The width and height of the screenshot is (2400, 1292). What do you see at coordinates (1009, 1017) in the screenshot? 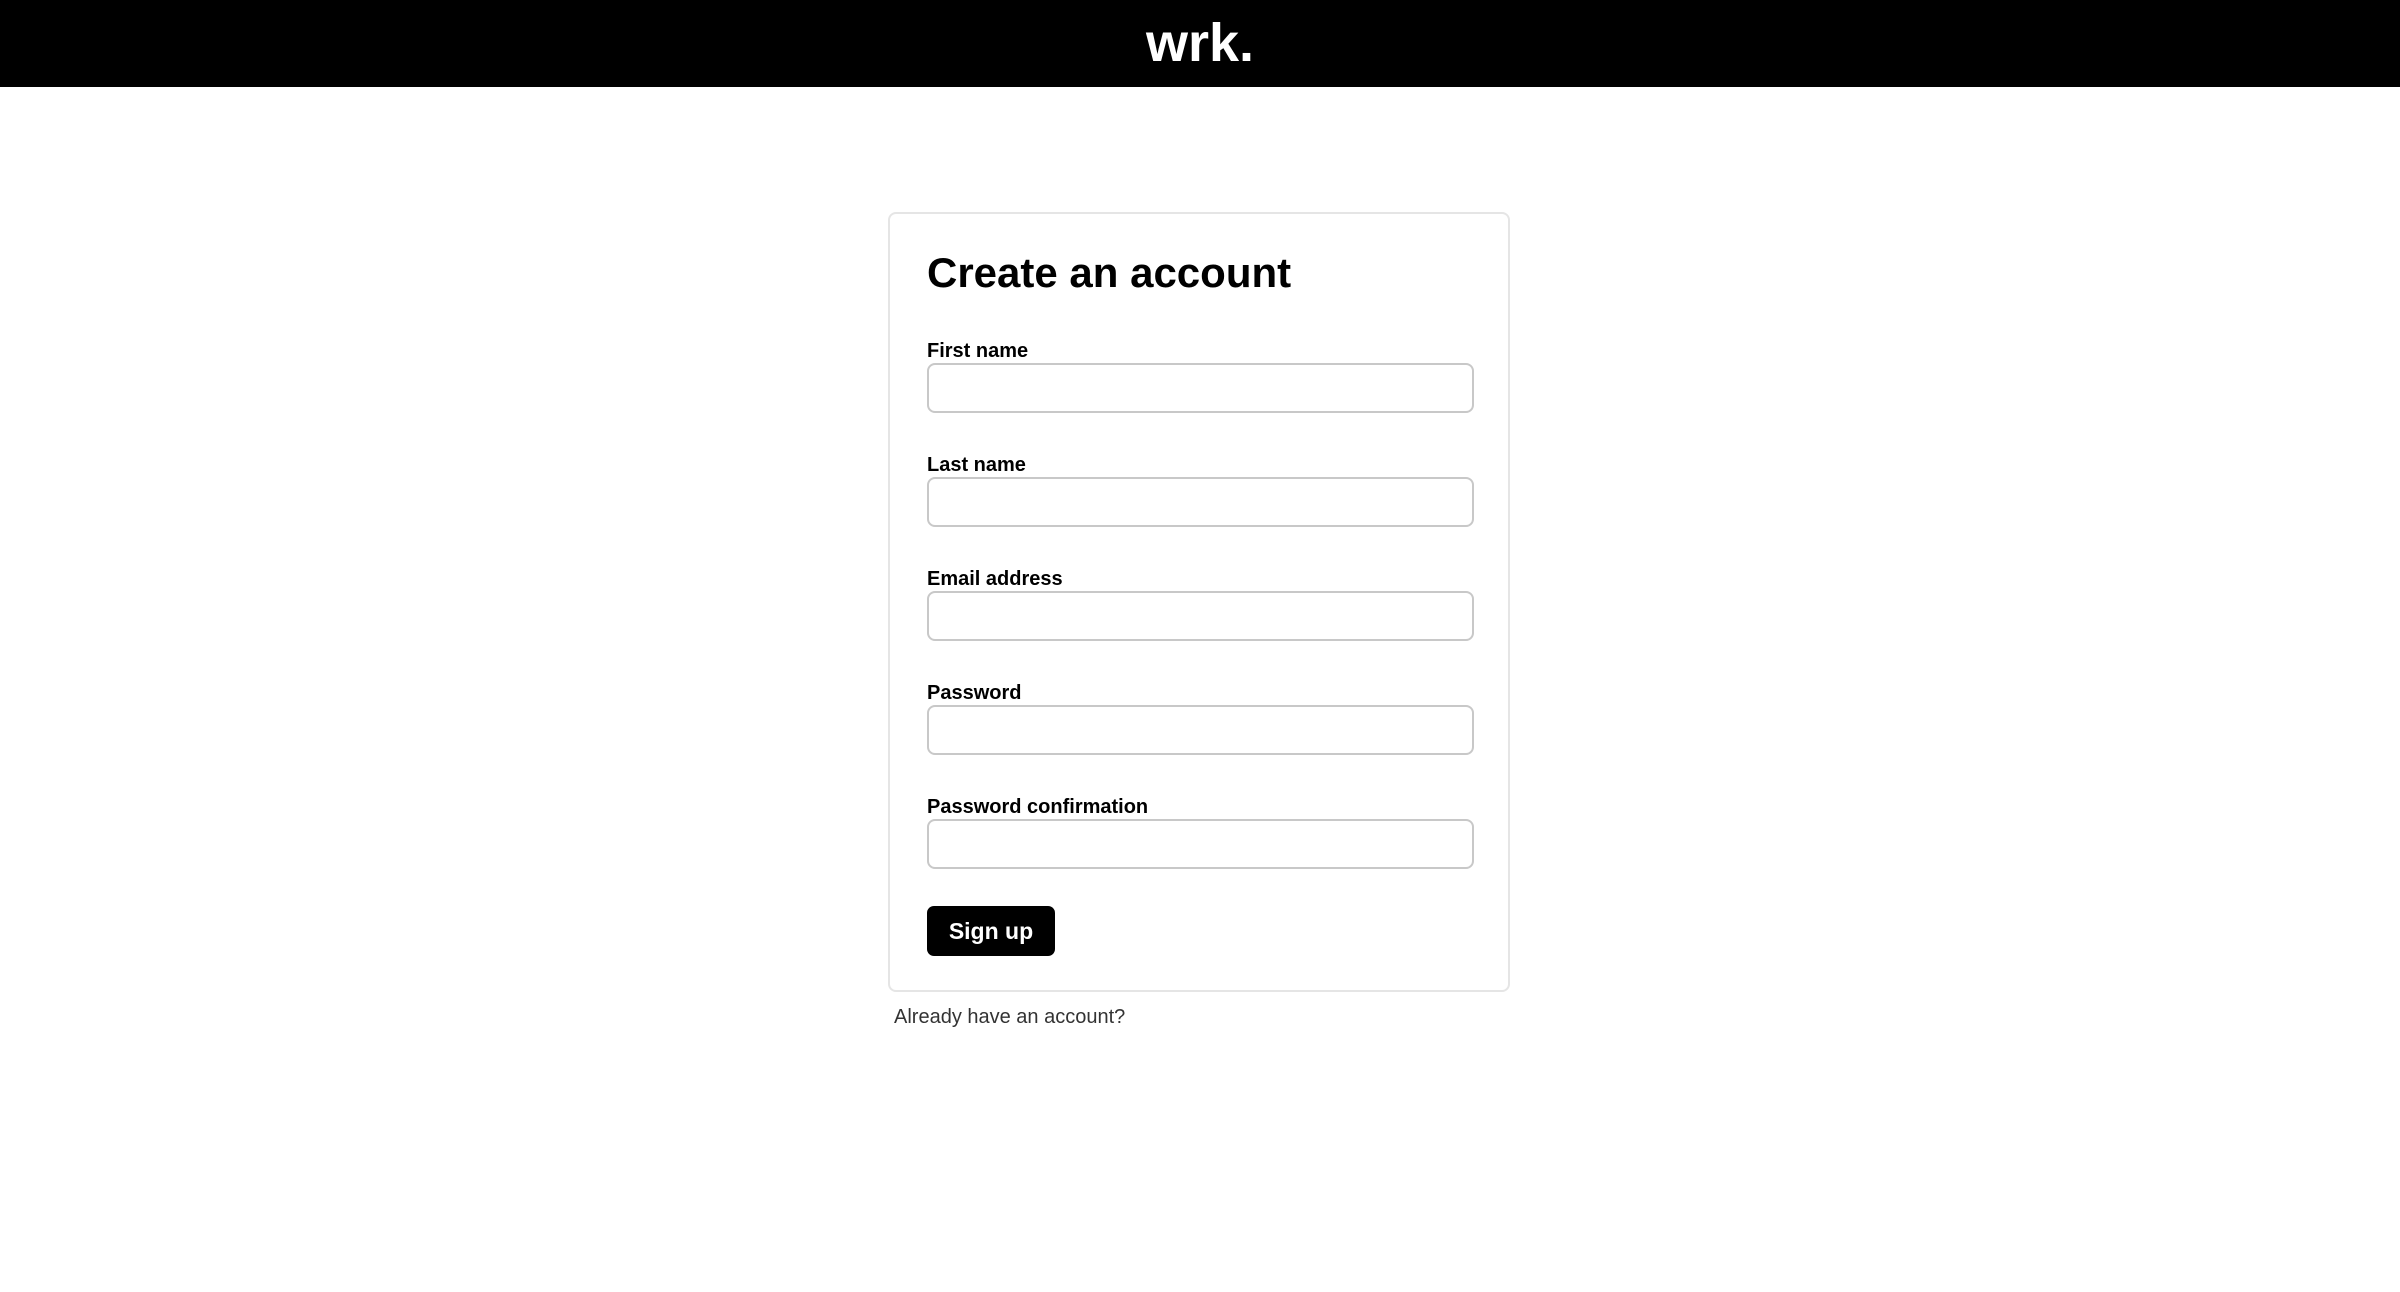
I see `login-link: Already have an account?` at bounding box center [1009, 1017].